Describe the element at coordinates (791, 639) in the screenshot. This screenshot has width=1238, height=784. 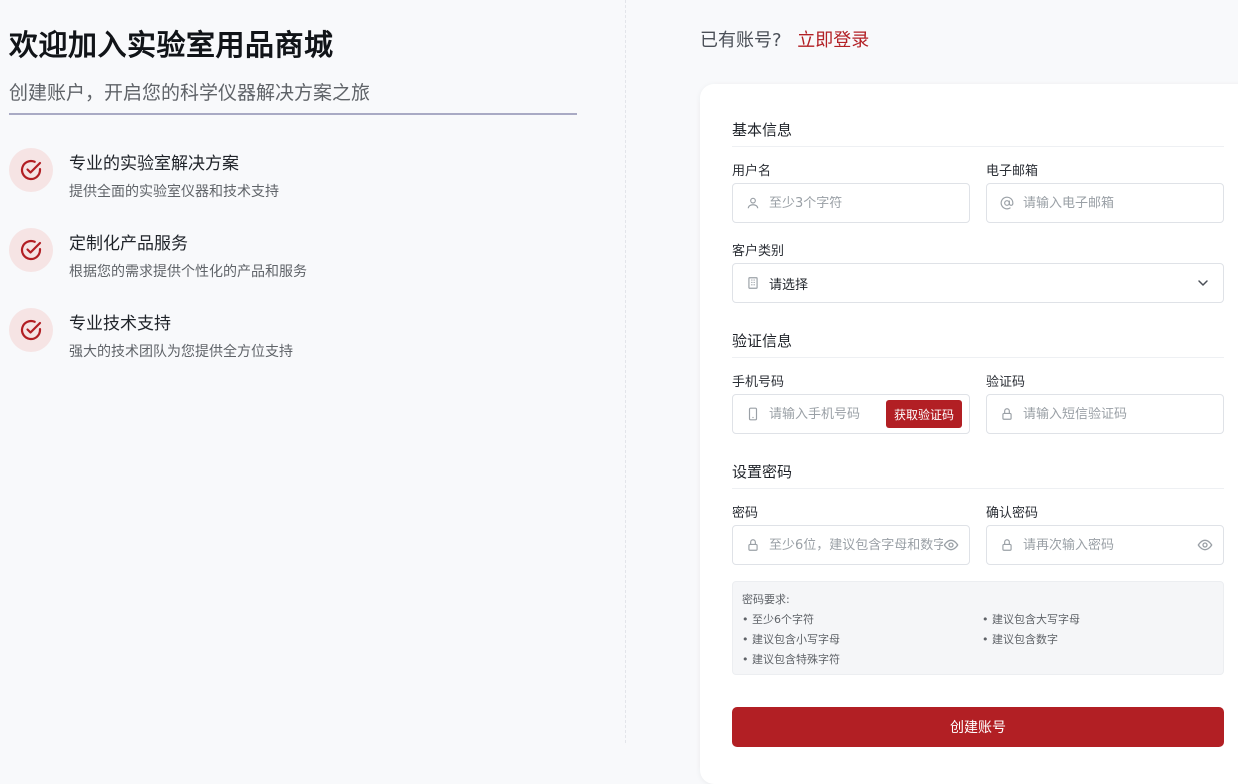
I see `requirement-item: 建议包含小写字母` at that location.